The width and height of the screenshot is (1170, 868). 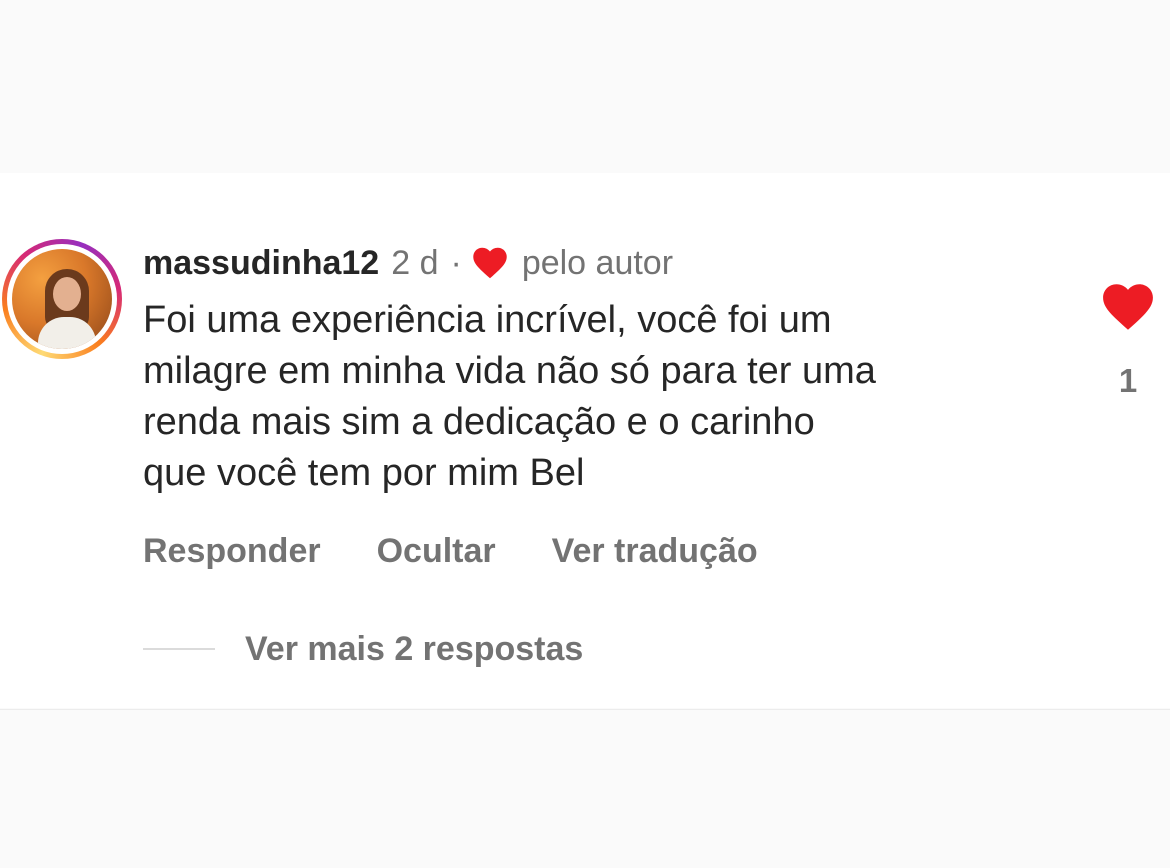 I want to click on comment-text-line: renda mais sim a dedicação e o carinho, so click(x=479, y=422).